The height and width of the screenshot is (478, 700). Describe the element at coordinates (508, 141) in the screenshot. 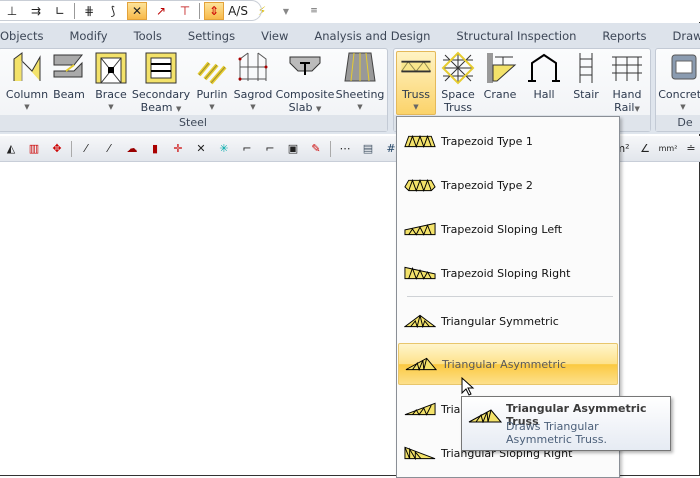

I see `menu-item-trapezoid-type1: Trapezoid Type 1` at that location.